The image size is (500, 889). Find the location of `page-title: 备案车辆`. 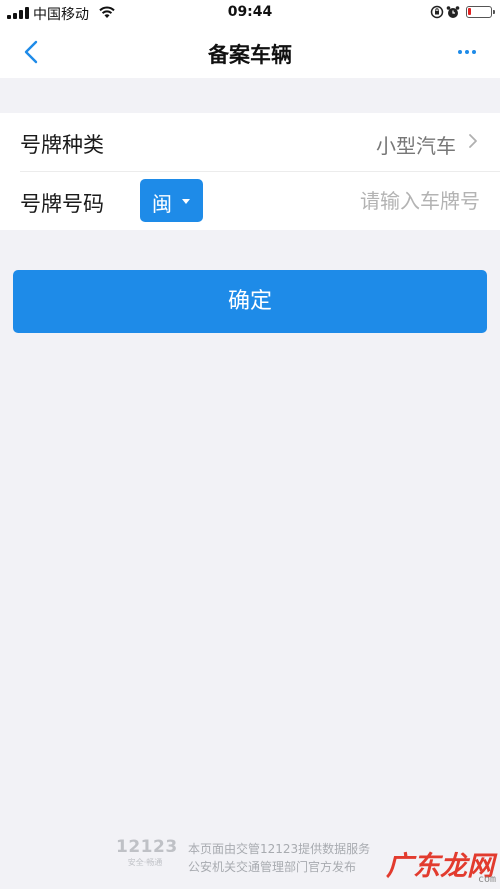

page-title: 备案车辆 is located at coordinates (250, 55).